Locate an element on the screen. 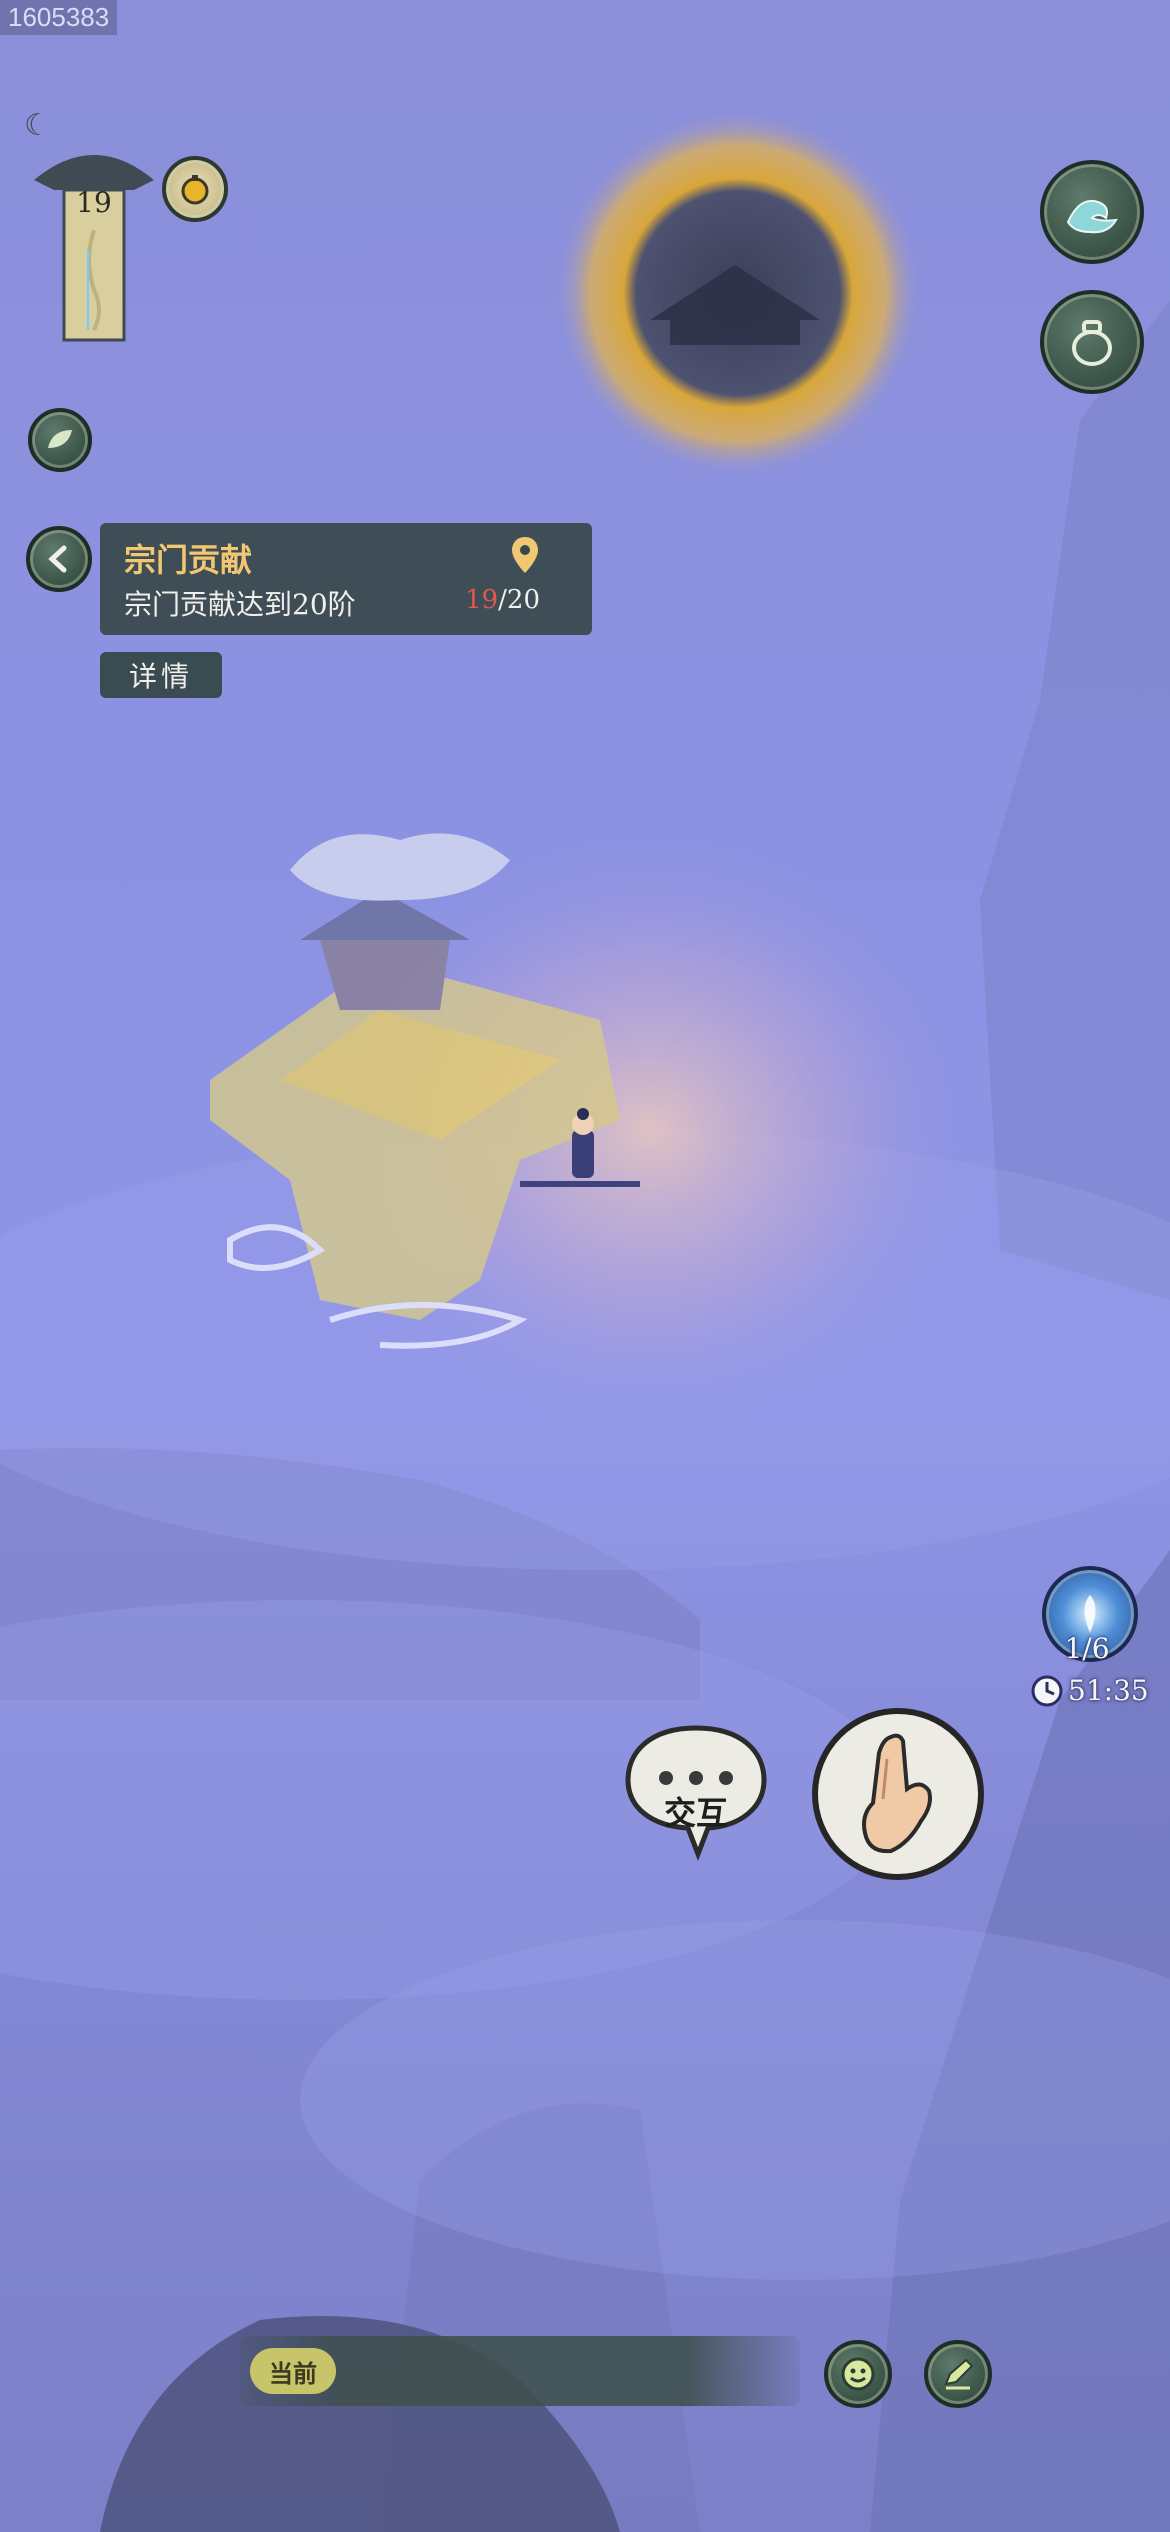 Image resolution: width=1170 pixels, height=2532 pixels. wave-button is located at coordinates (1092, 212).